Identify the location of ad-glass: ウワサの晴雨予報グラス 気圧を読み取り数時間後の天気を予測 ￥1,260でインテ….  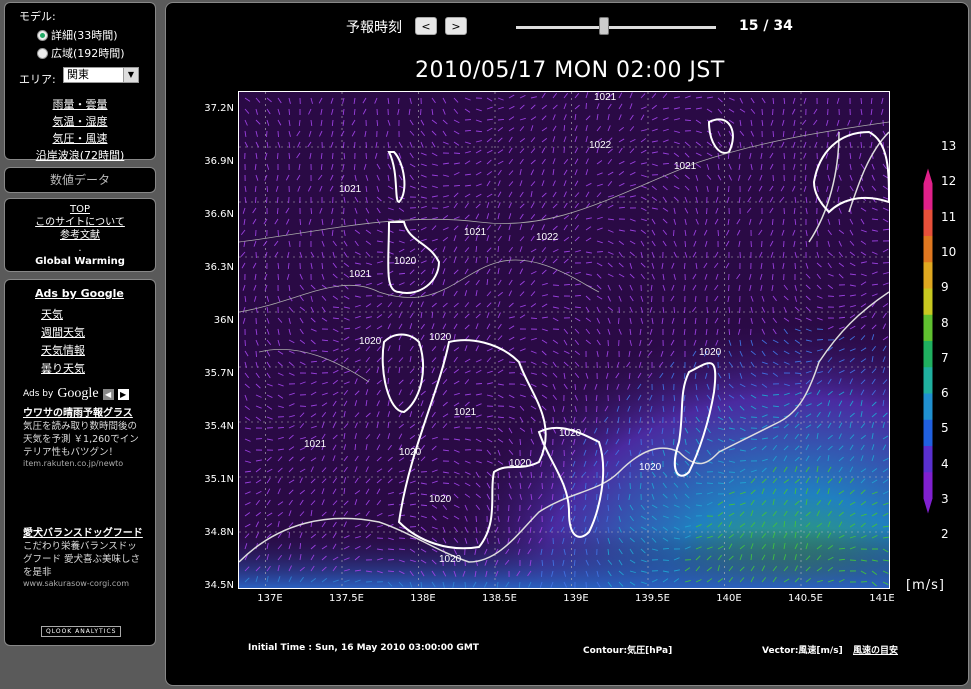
(83, 438).